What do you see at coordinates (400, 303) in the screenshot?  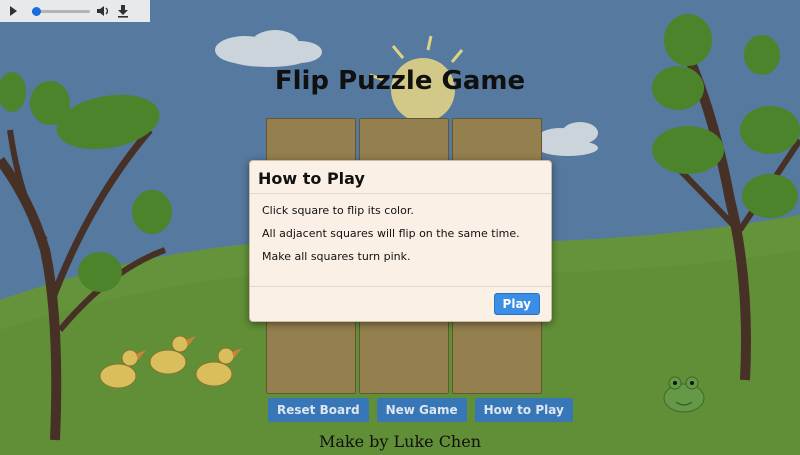 I see `dialog-footer: Play` at bounding box center [400, 303].